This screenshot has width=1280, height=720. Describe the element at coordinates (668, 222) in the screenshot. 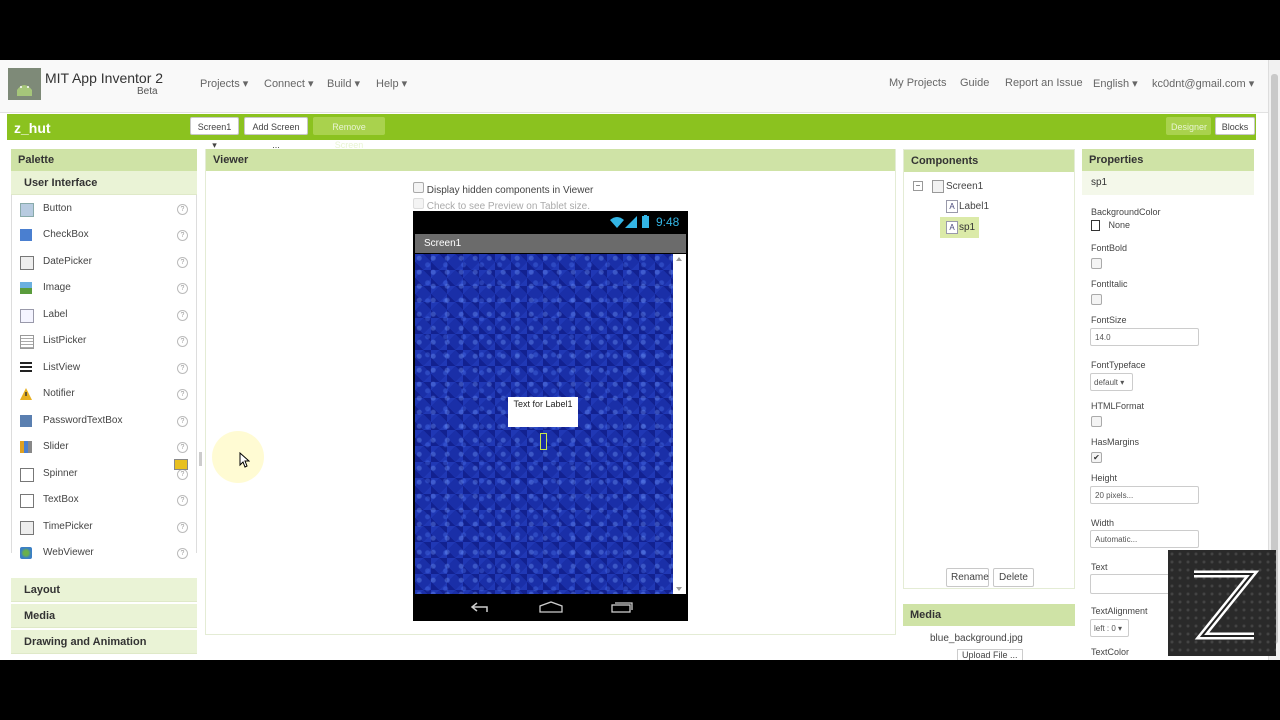

I see `status-time: 9:48` at that location.